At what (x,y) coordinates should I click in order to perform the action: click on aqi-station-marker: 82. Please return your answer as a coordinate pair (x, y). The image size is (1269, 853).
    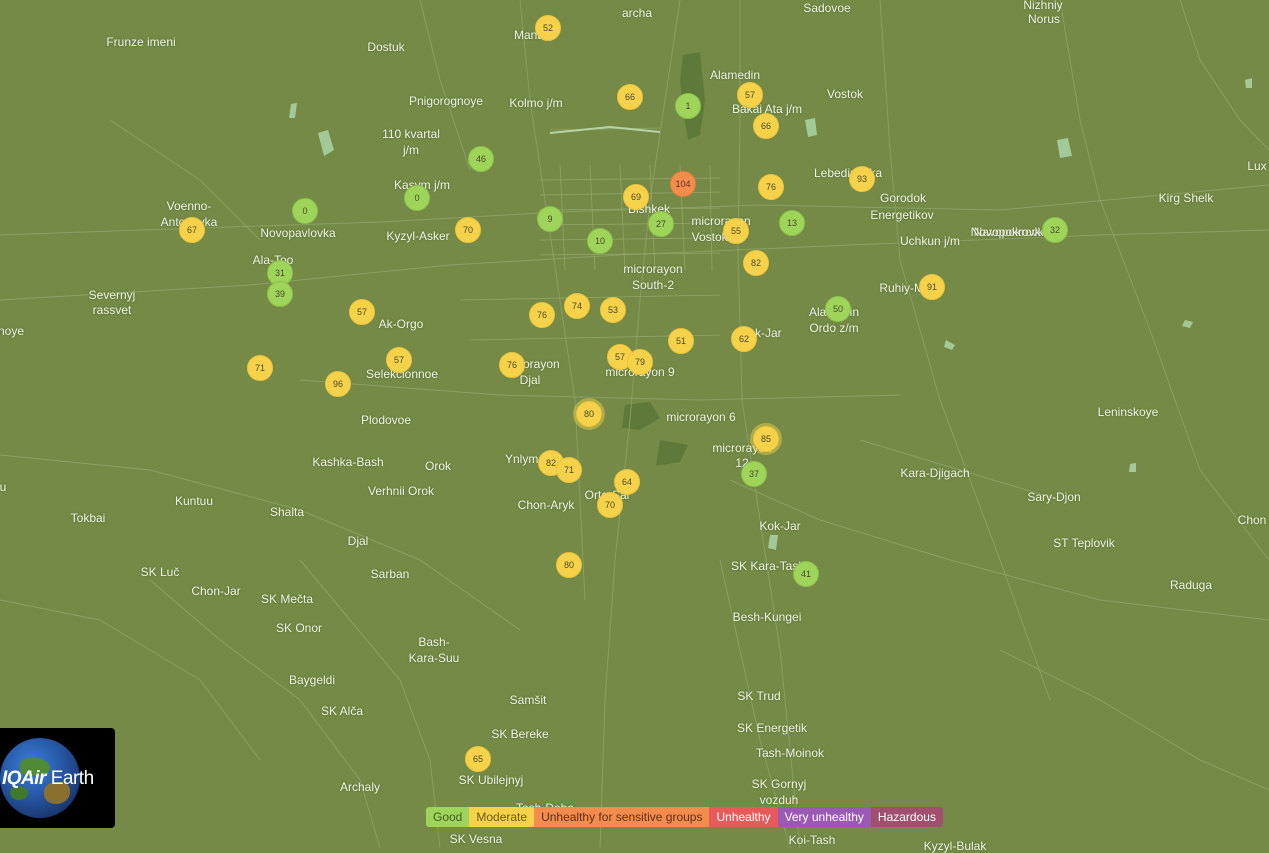
    Looking at the image, I should click on (756, 263).